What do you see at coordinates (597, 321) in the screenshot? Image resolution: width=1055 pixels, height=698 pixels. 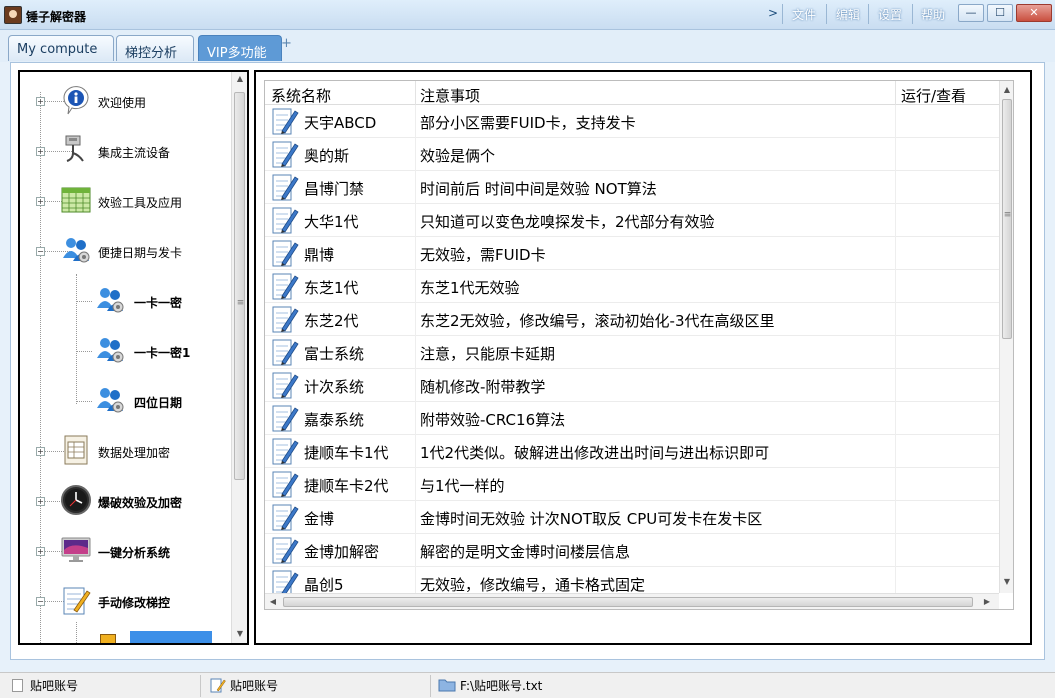 I see `notes-cell: 东芝2无效验，修改编号，滚动初始化-3代在高级区里` at bounding box center [597, 321].